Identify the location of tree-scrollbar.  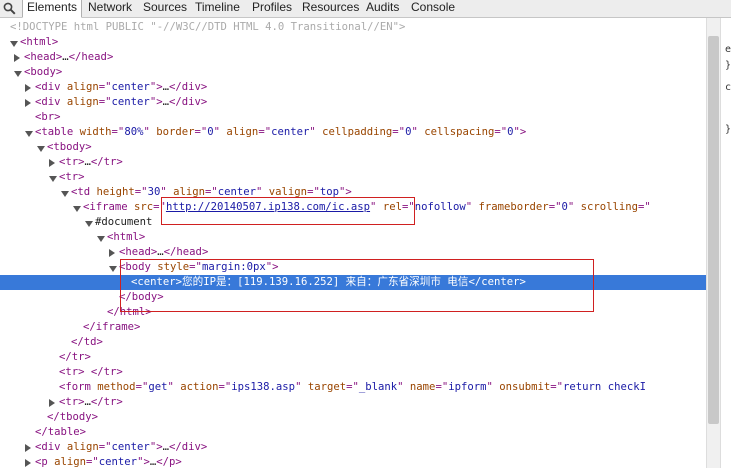
(713, 243).